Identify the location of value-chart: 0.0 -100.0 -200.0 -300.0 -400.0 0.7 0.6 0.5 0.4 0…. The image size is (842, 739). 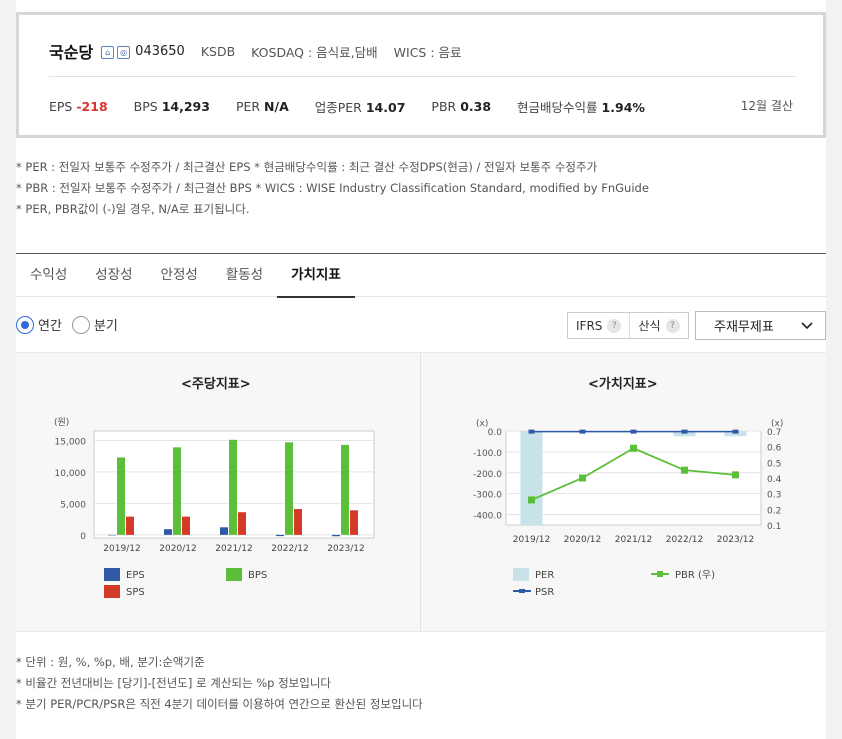
(628, 508).